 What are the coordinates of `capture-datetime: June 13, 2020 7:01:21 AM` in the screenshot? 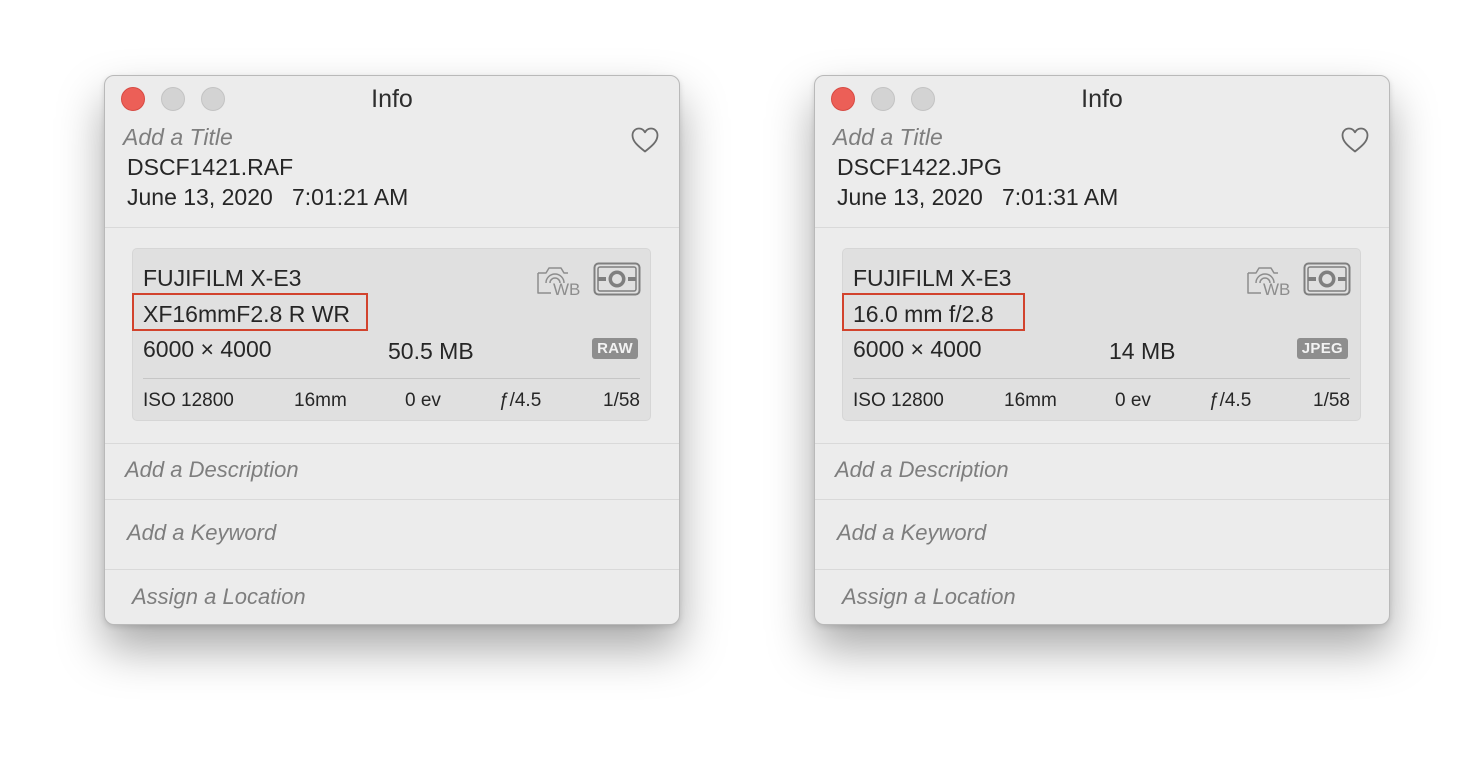 It's located at (267, 197).